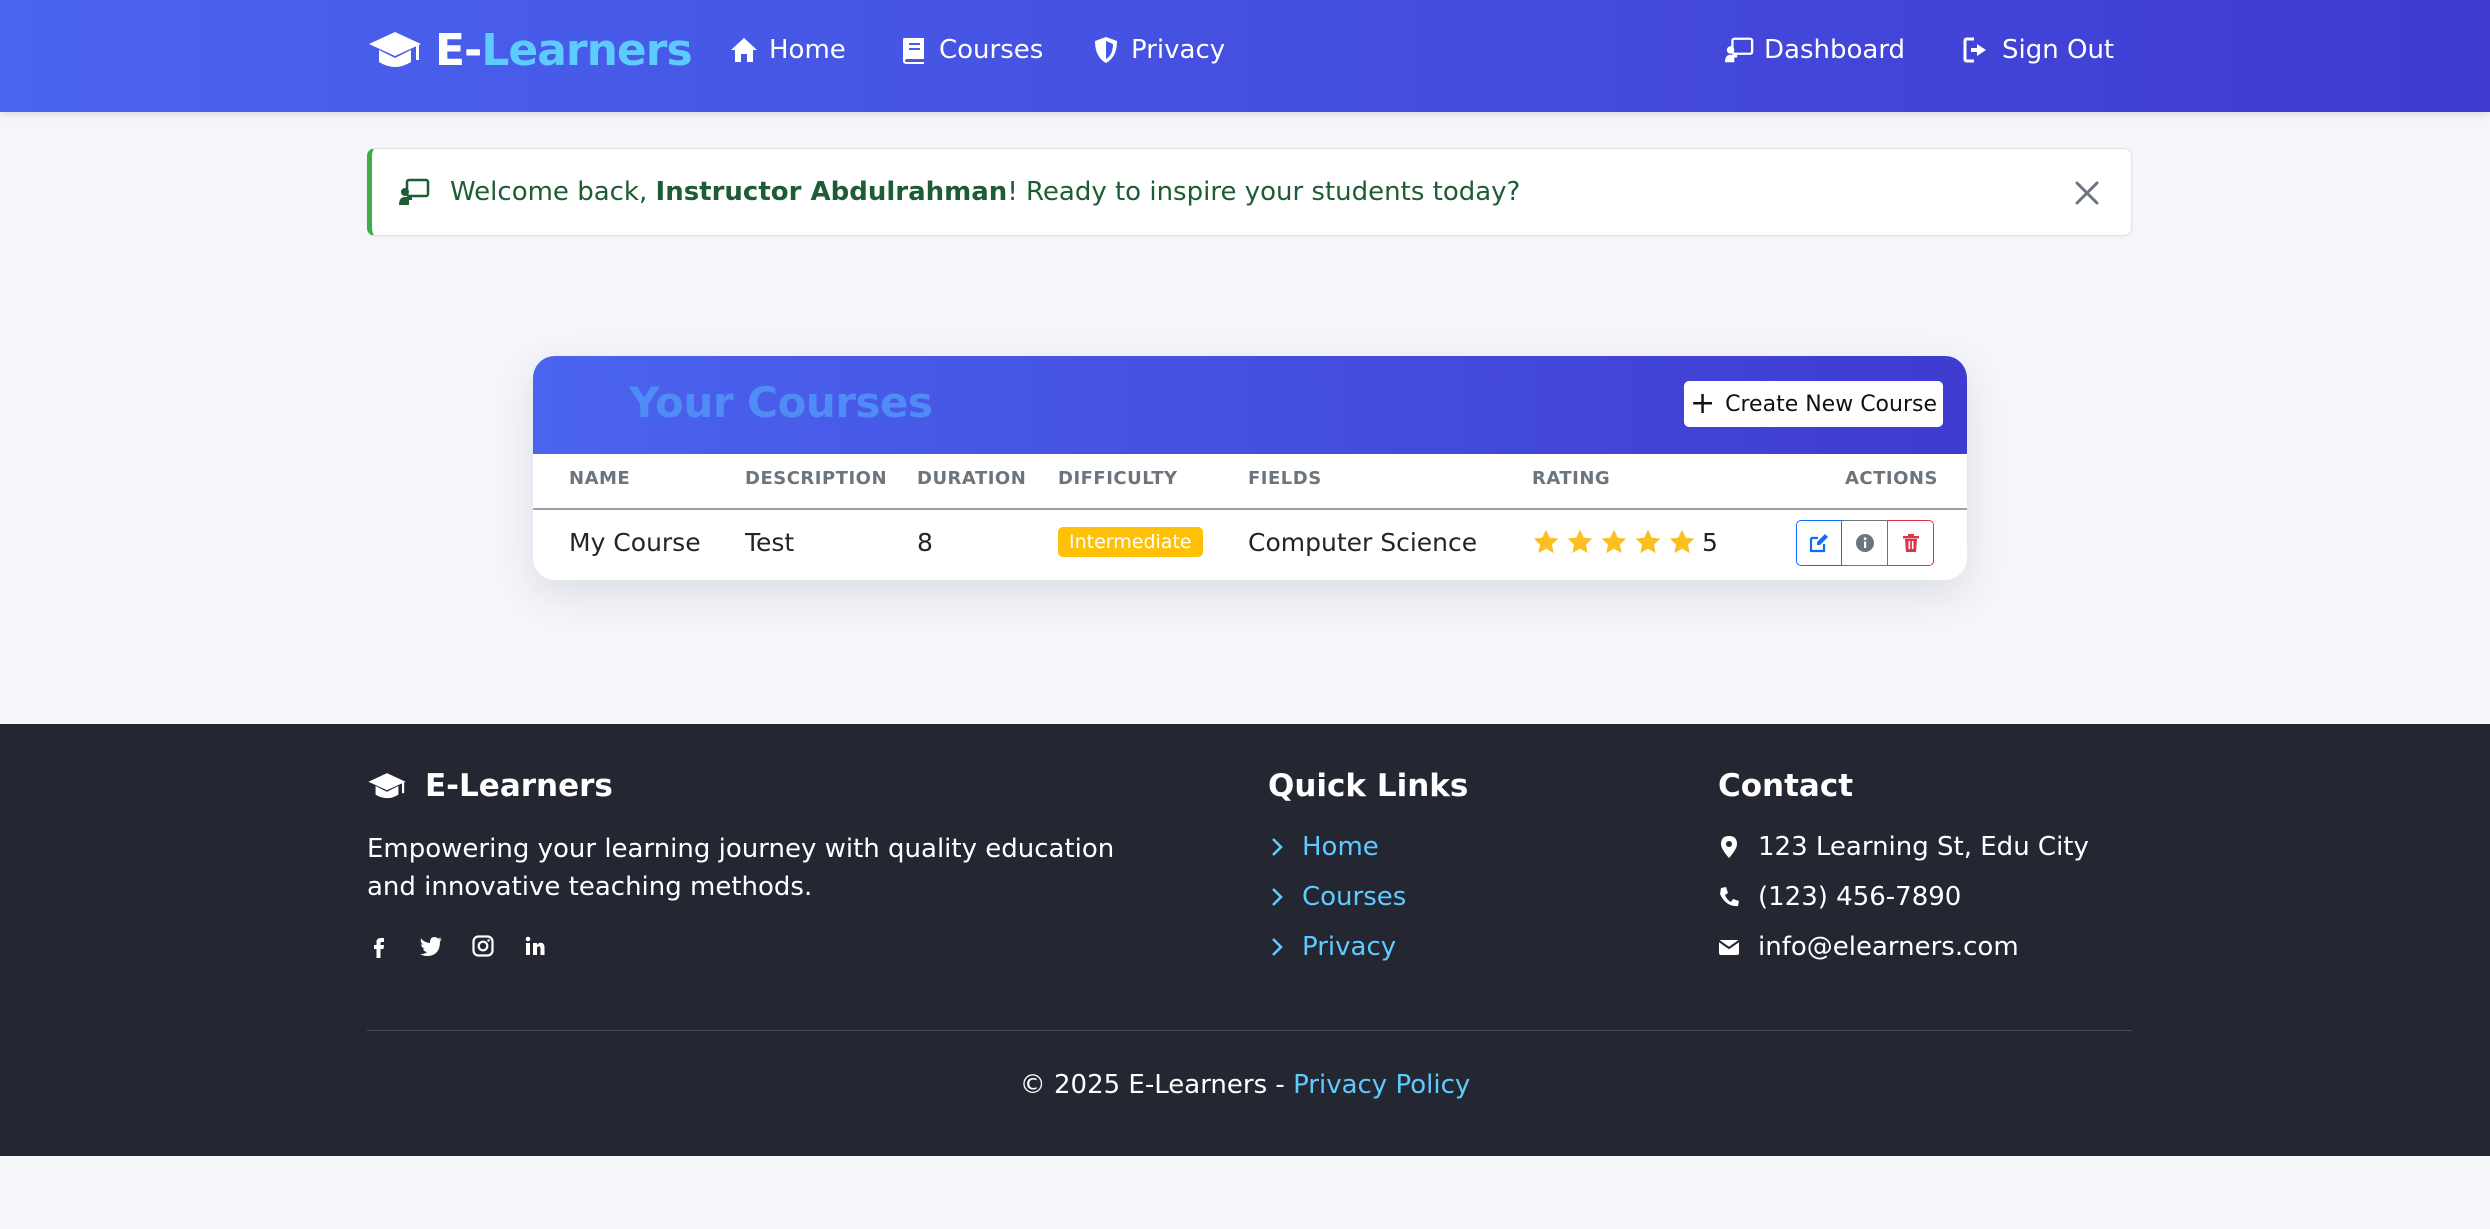  I want to click on shield-icon, so click(1106, 50).